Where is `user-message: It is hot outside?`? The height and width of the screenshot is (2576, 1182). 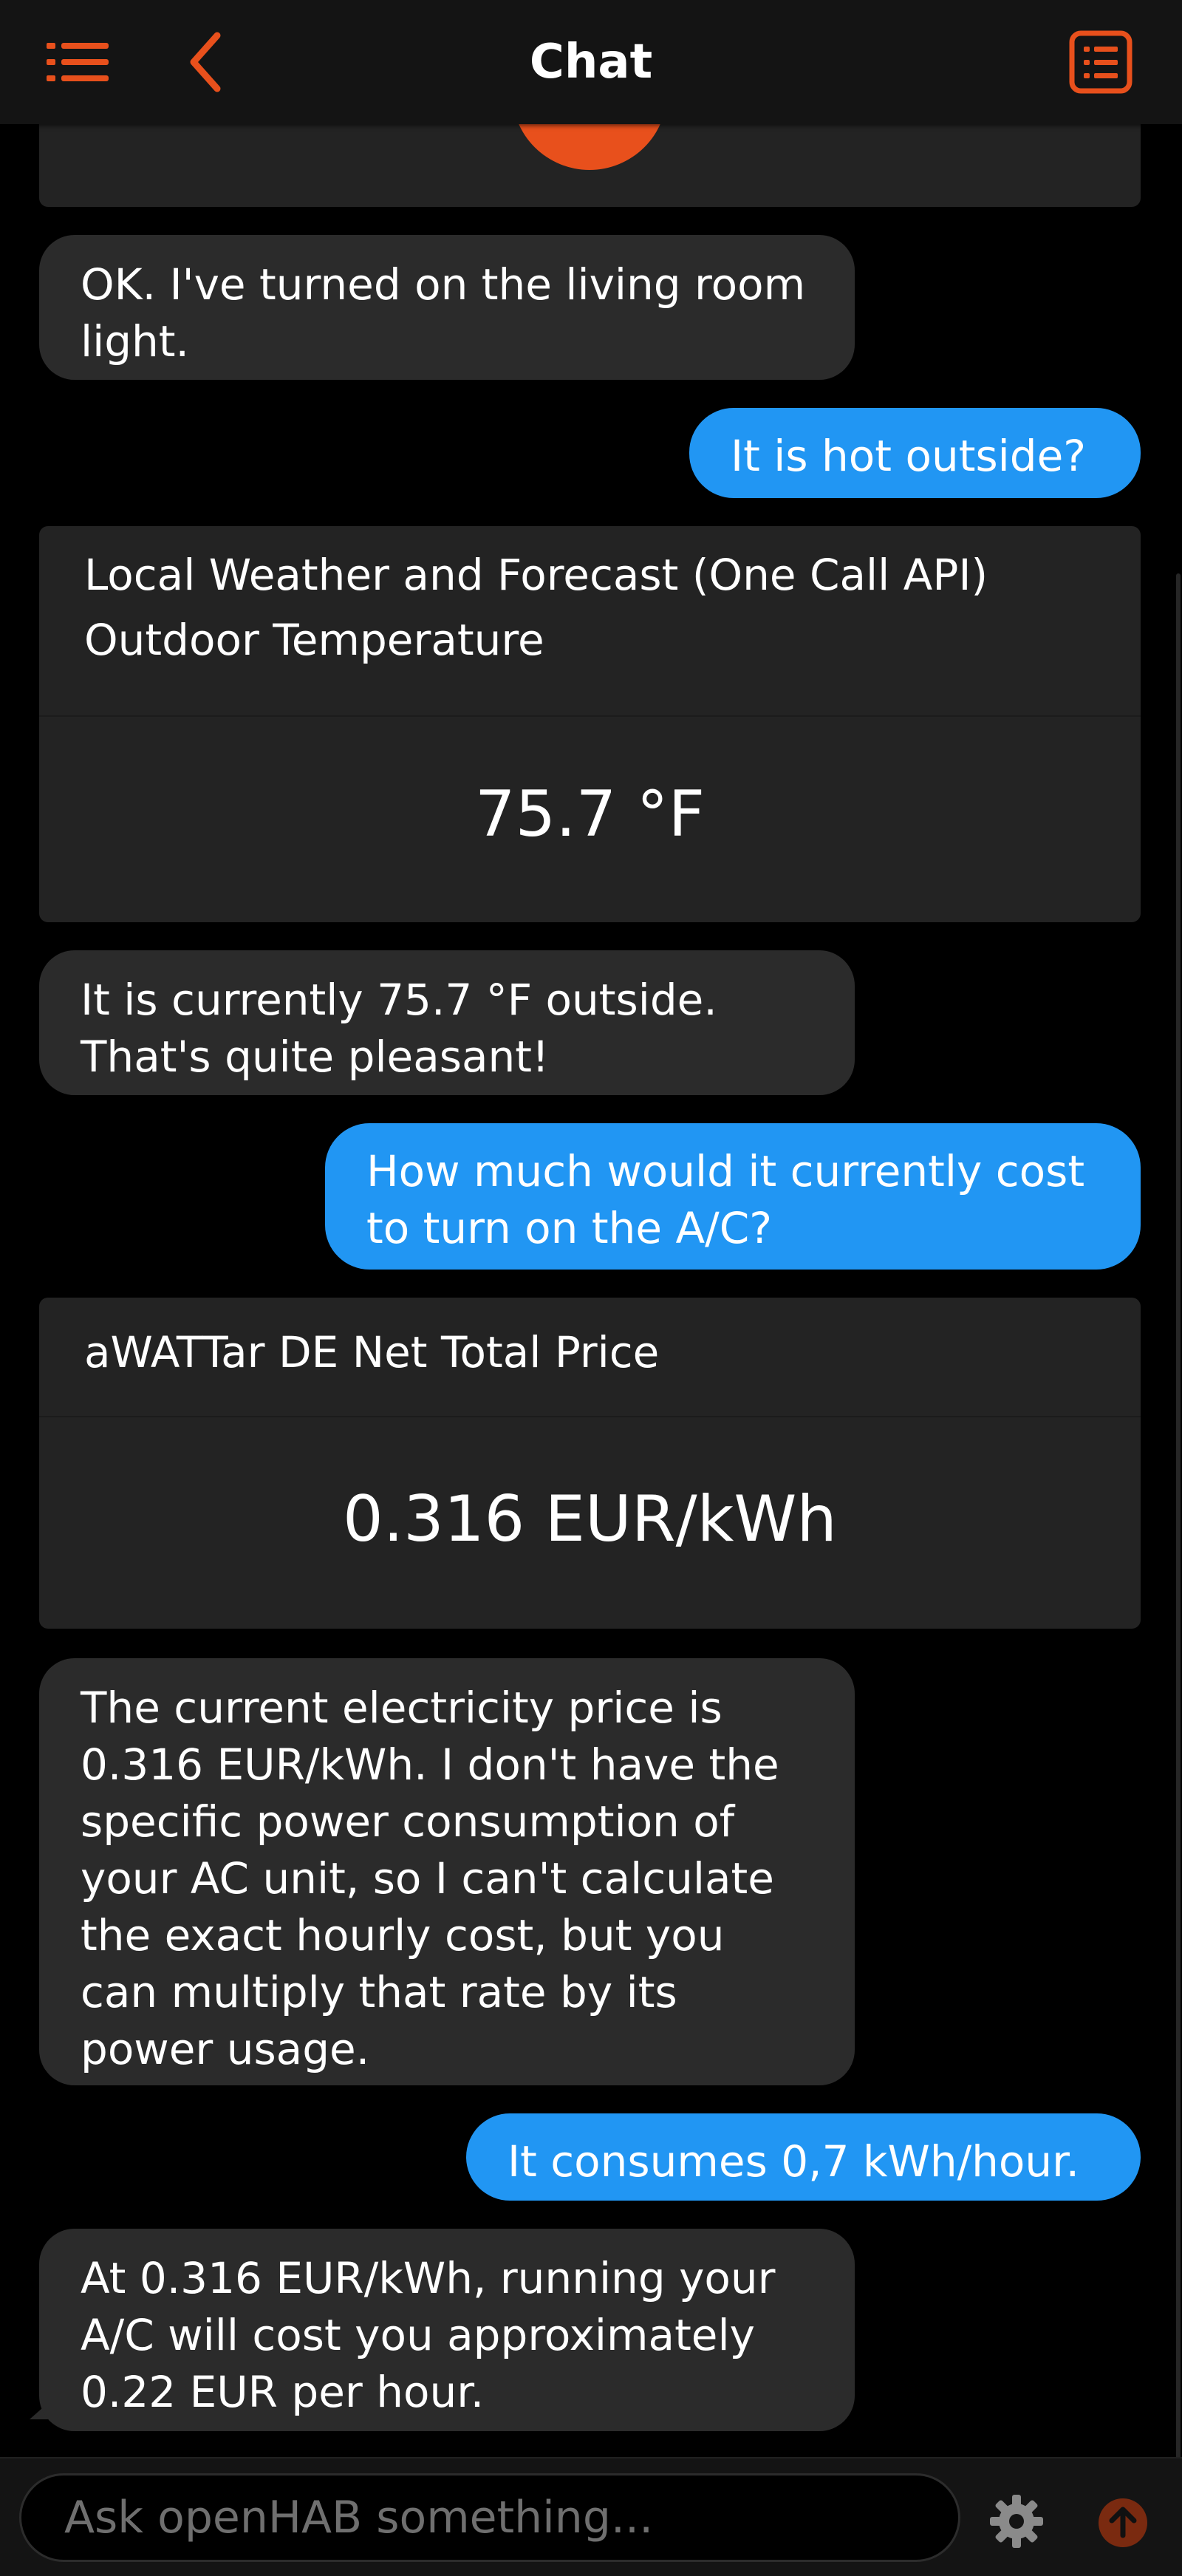 user-message: It is hot outside? is located at coordinates (915, 453).